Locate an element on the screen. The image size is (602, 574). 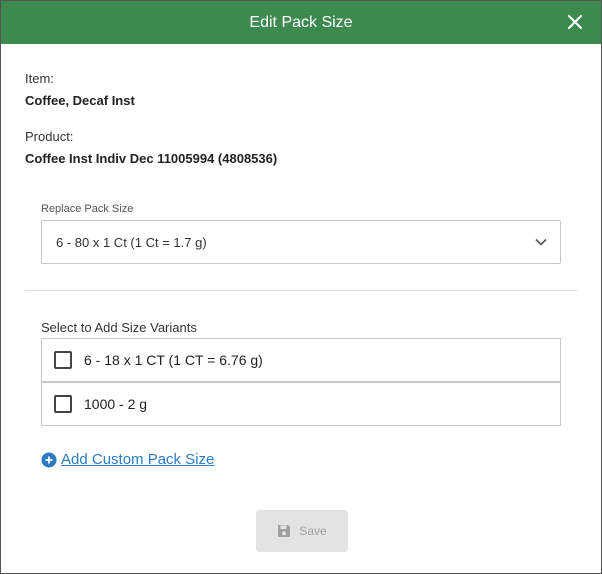
item-value: Coffee, Decaf Inst is located at coordinates (80, 100).